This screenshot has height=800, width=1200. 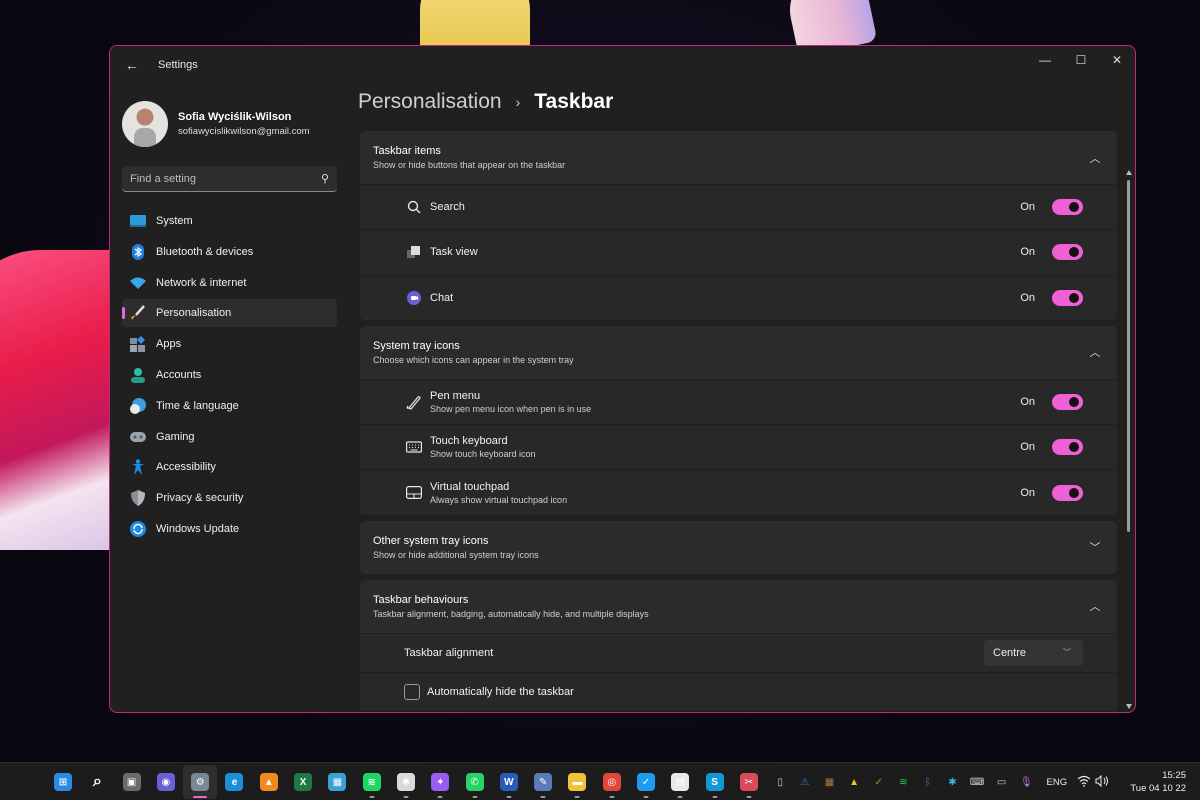 What do you see at coordinates (430, 102) in the screenshot?
I see `breadcrumb-parent: Personalisation` at bounding box center [430, 102].